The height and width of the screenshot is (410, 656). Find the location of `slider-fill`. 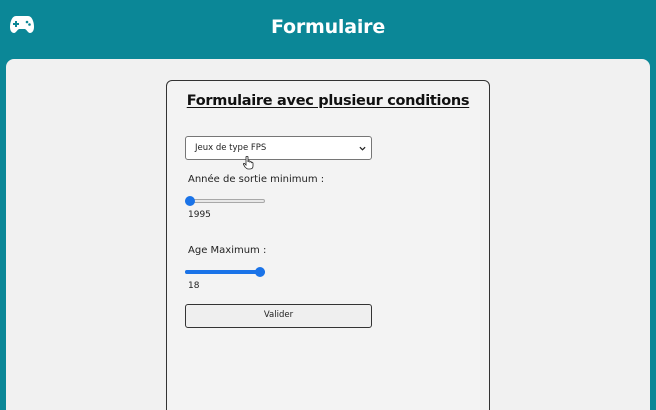

slider-fill is located at coordinates (225, 272).